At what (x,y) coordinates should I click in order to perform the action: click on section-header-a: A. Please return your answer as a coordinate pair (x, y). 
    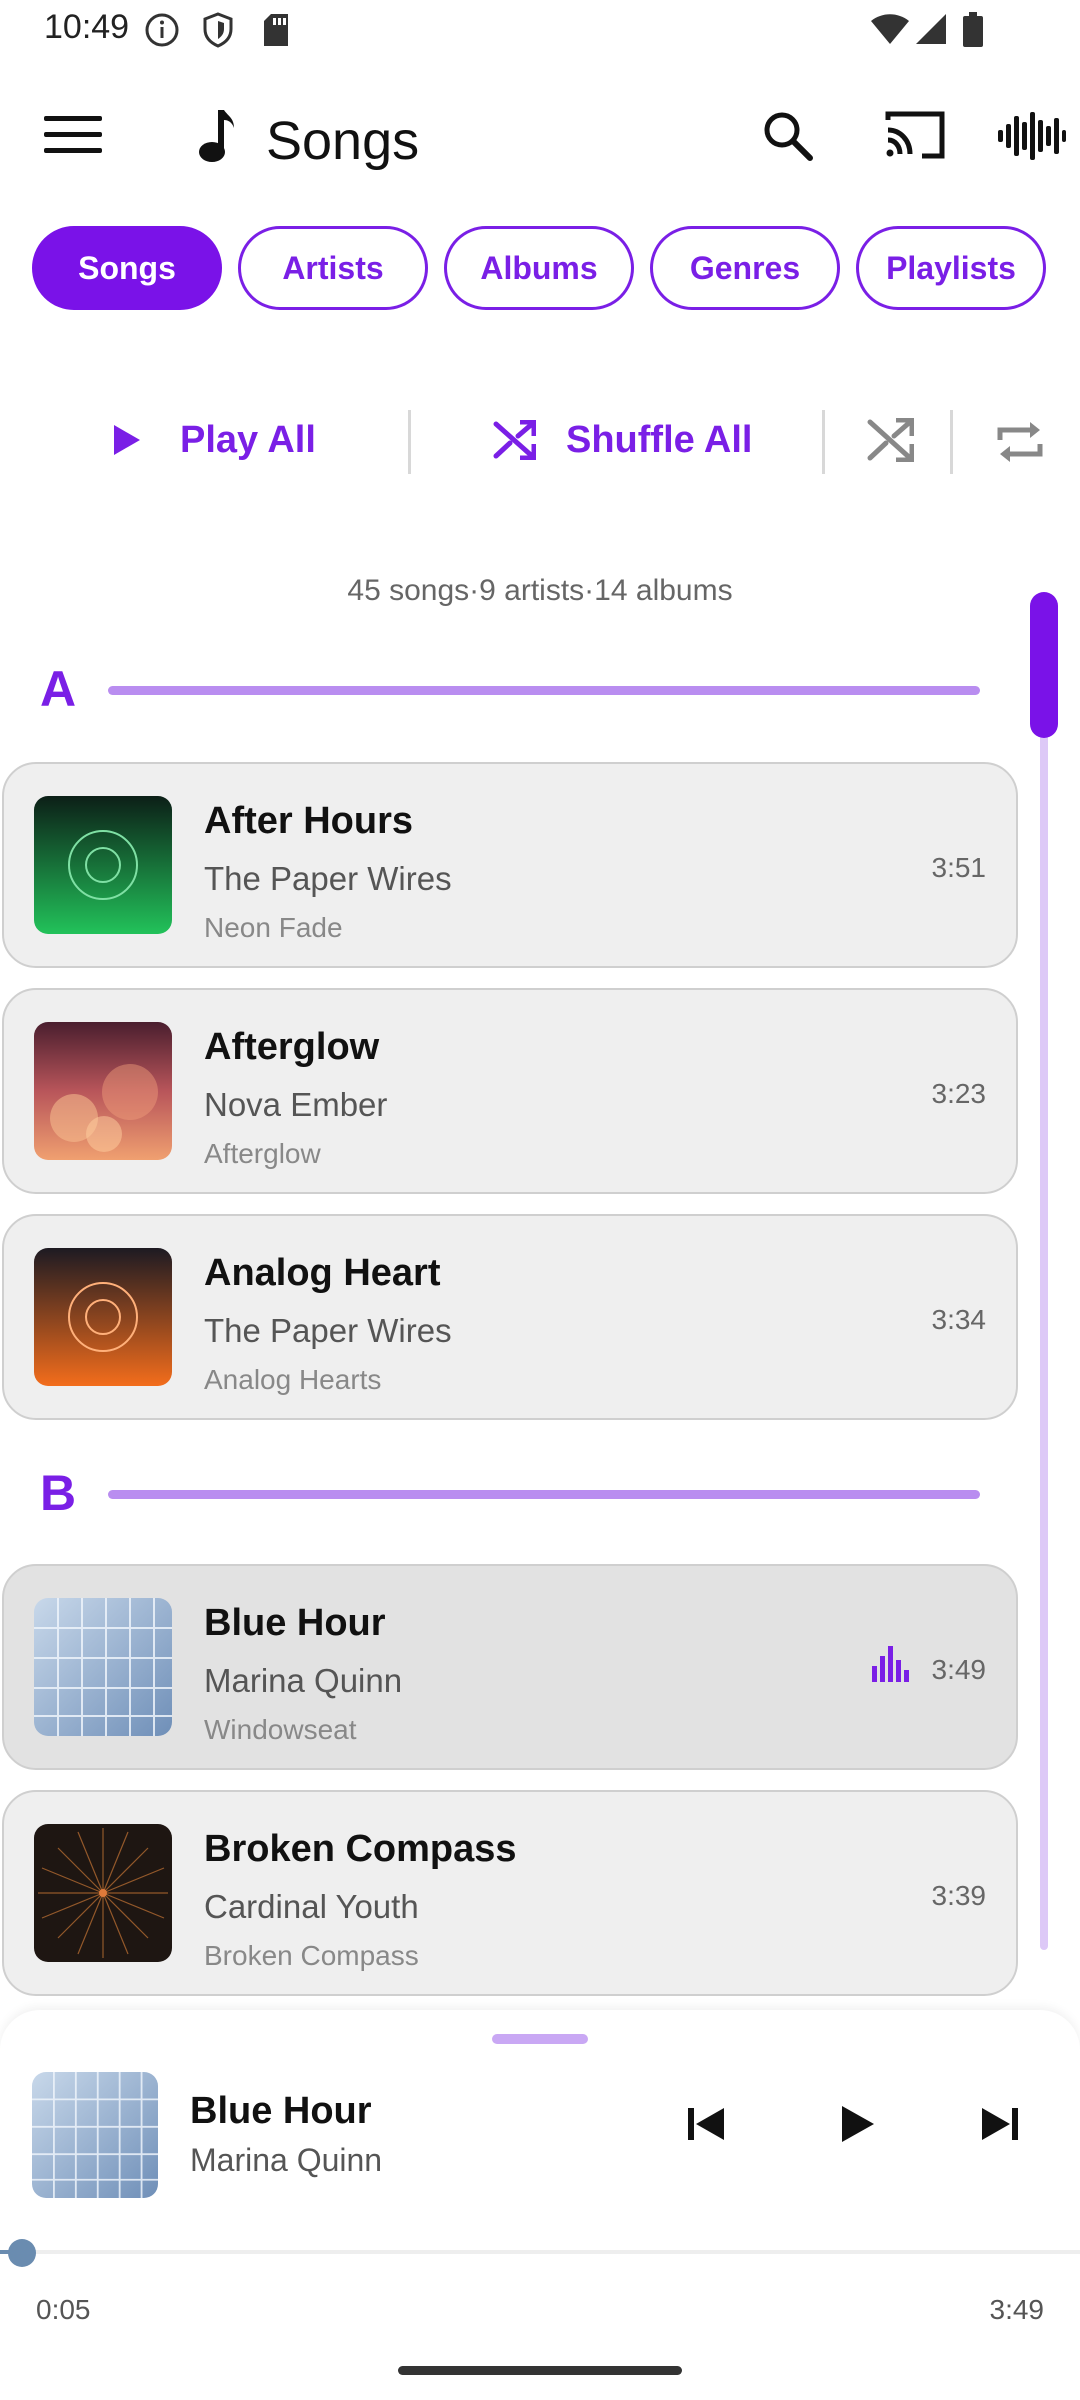
    Looking at the image, I should click on (510, 690).